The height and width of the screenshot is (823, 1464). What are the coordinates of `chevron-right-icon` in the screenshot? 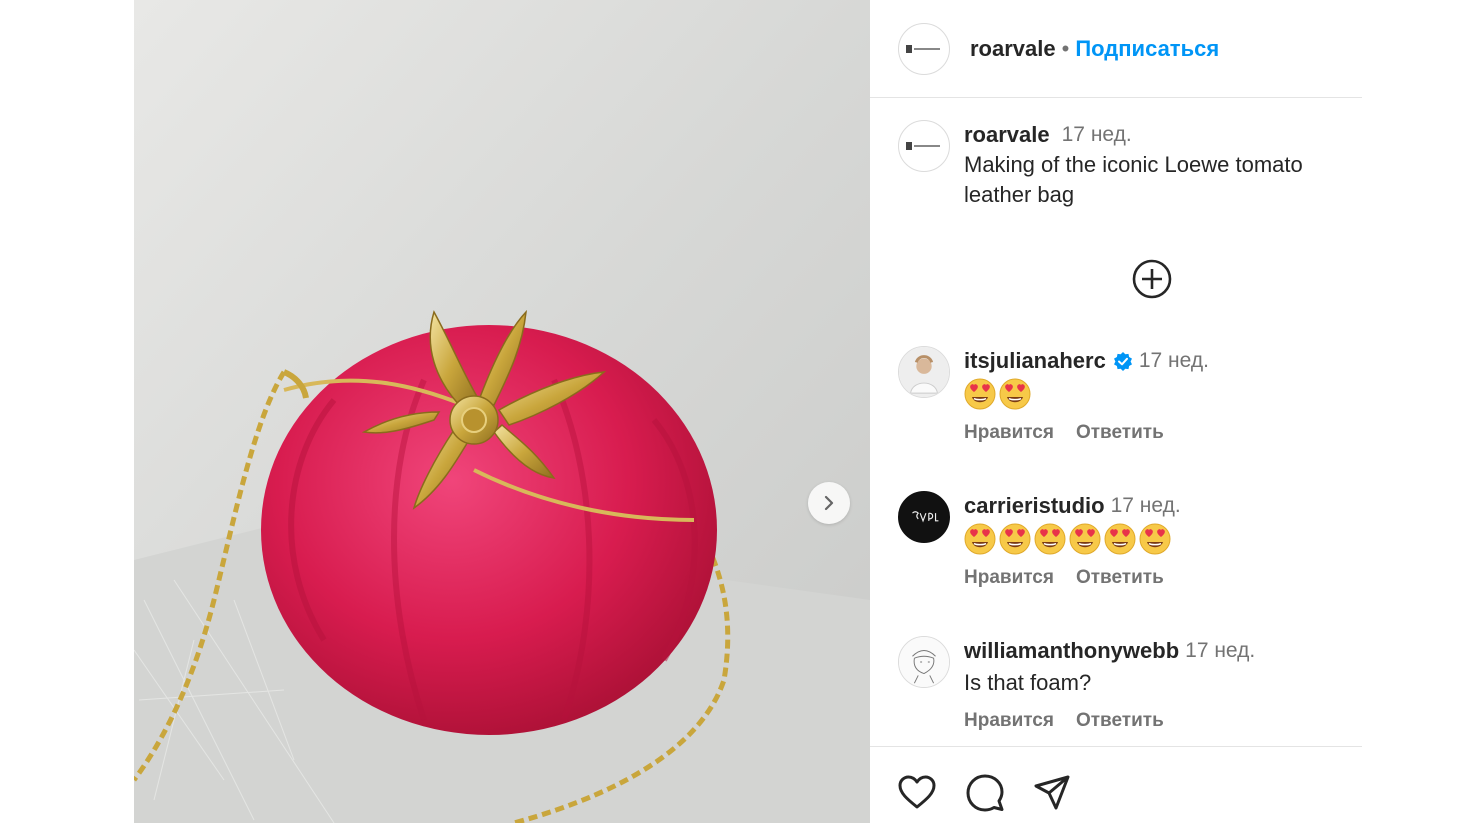 It's located at (829, 503).